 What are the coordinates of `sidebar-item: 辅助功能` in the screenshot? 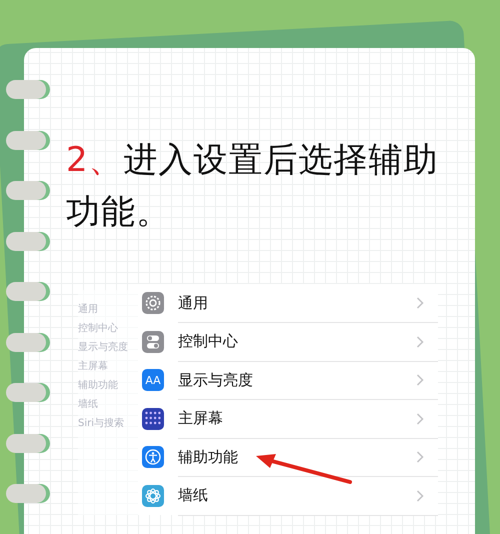 It's located at (108, 386).